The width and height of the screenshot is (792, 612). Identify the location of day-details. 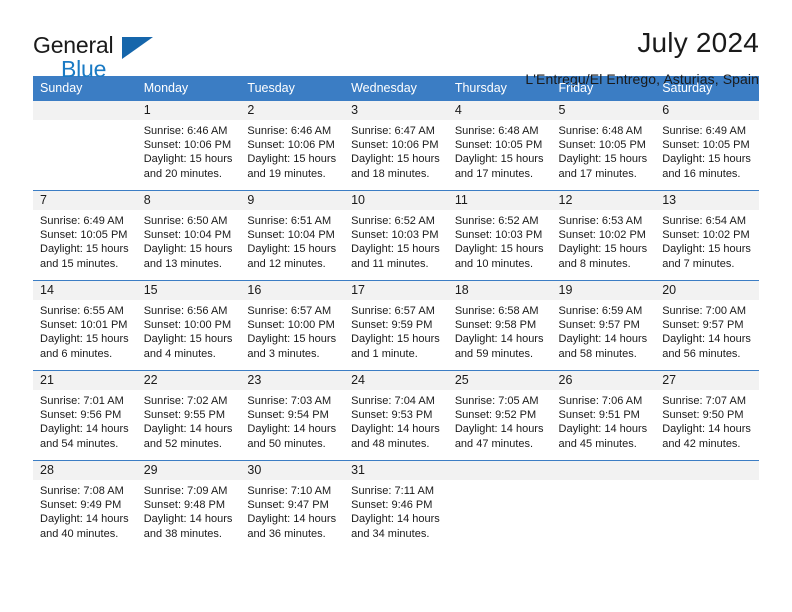
(500, 482).